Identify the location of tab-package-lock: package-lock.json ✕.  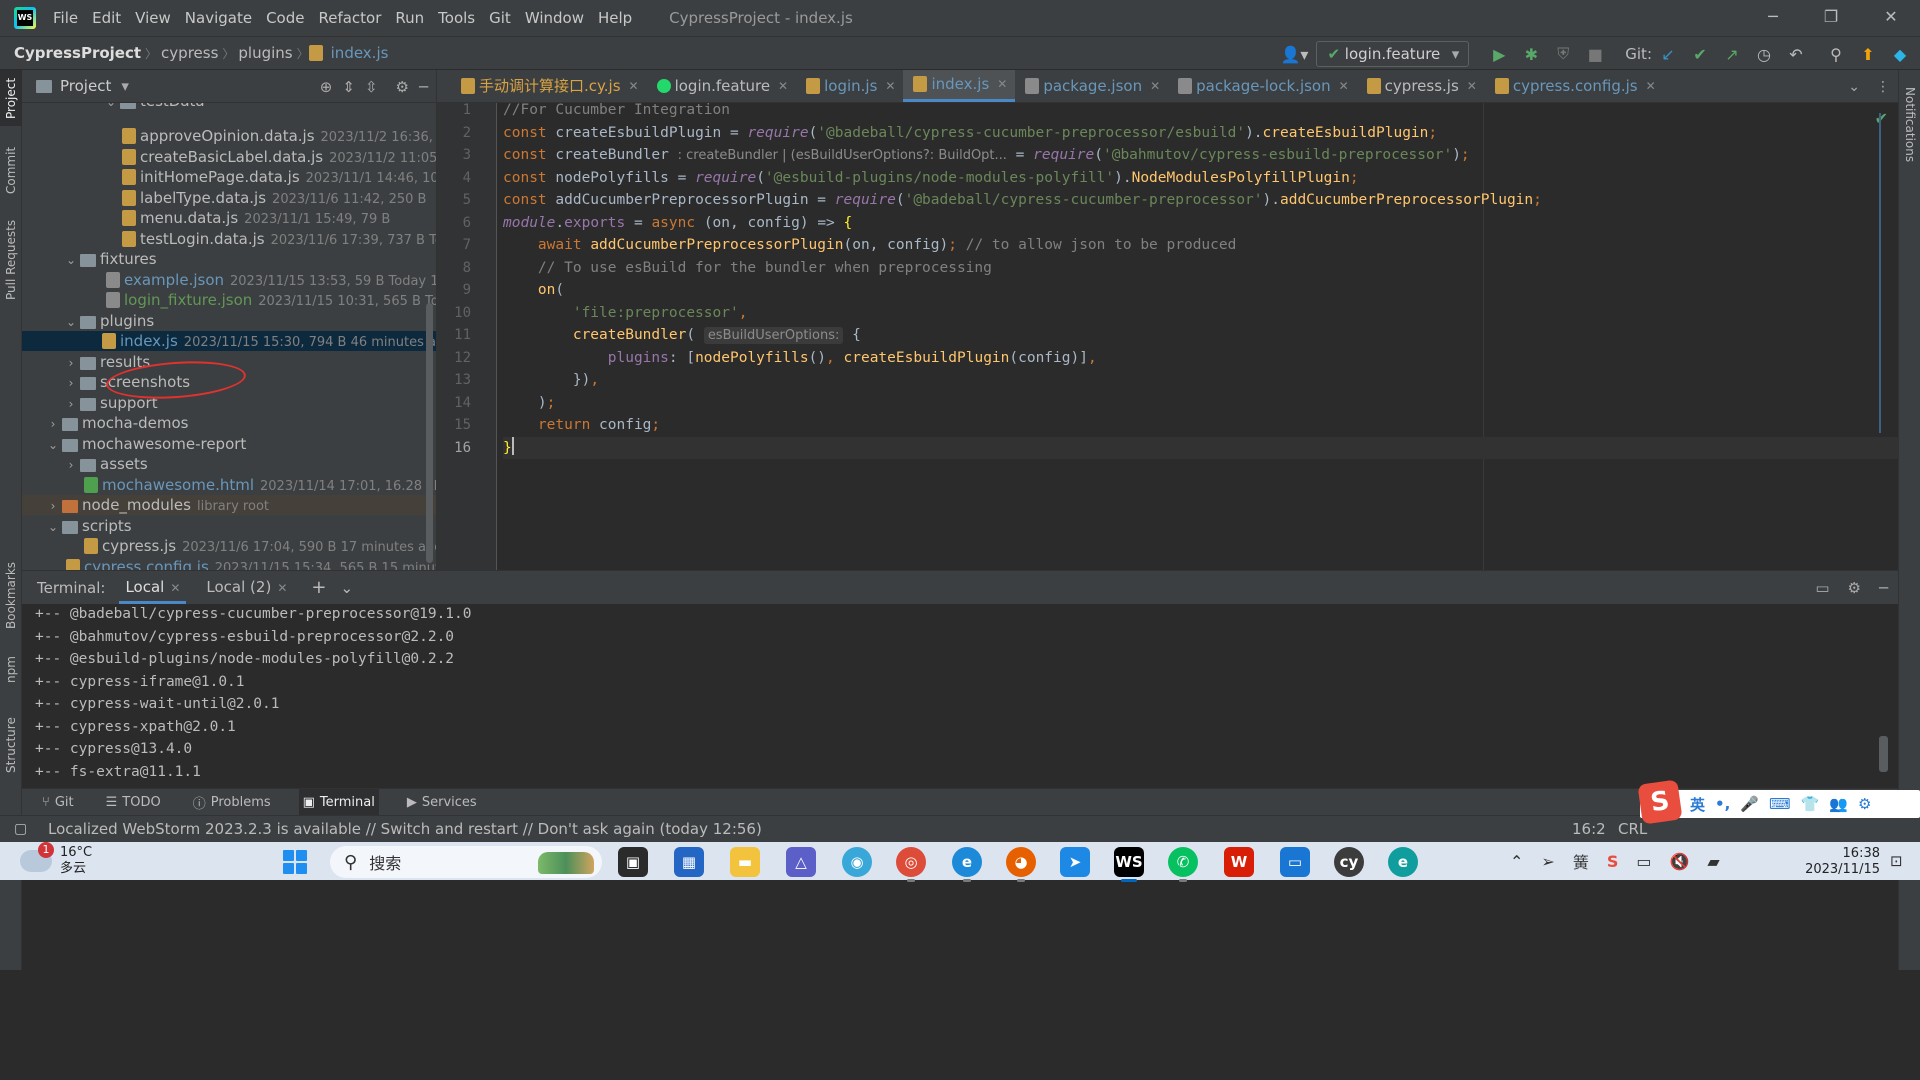
(1262, 86).